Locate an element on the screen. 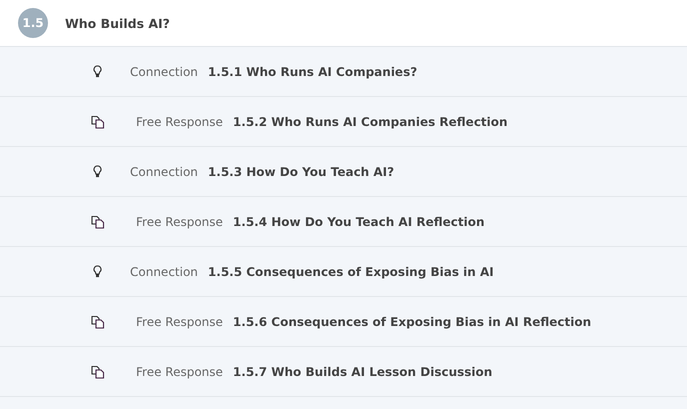 The image size is (687, 409). section-title: Who Builds AI? is located at coordinates (117, 23).